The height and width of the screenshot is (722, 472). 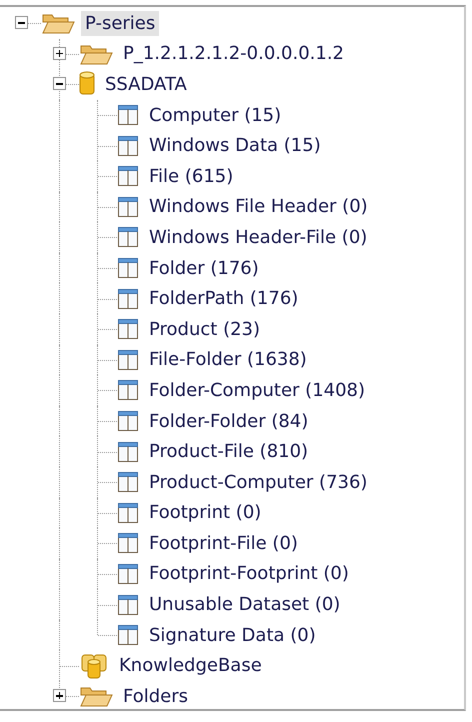 What do you see at coordinates (228, 421) in the screenshot?
I see `tree-item: Folder-Folder (84)` at bounding box center [228, 421].